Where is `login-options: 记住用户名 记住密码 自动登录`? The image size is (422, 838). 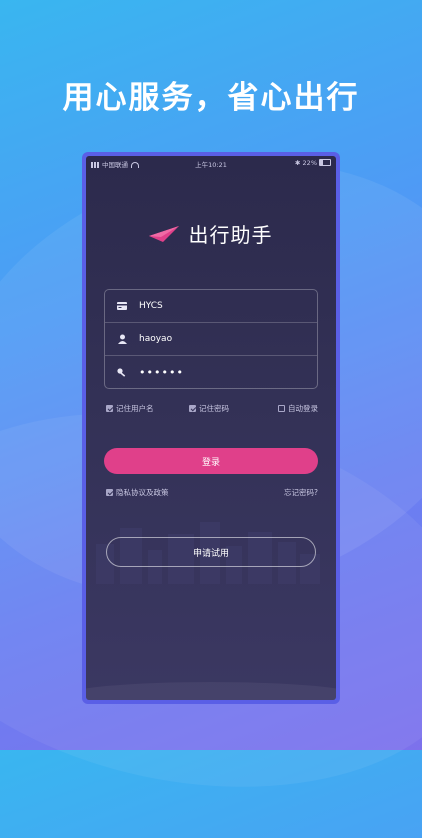
login-options: 记住用户名 记住密码 自动登录 is located at coordinates (212, 409).